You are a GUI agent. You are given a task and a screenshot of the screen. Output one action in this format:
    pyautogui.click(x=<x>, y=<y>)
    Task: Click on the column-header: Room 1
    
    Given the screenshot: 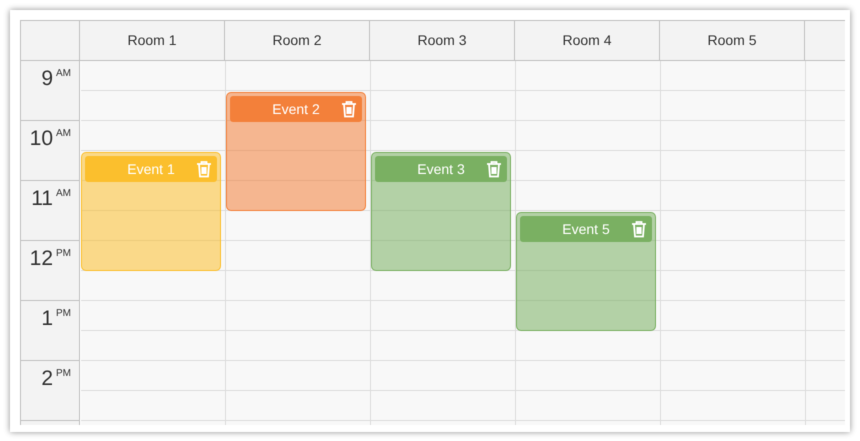 What is the action you would take?
    pyautogui.click(x=152, y=41)
    